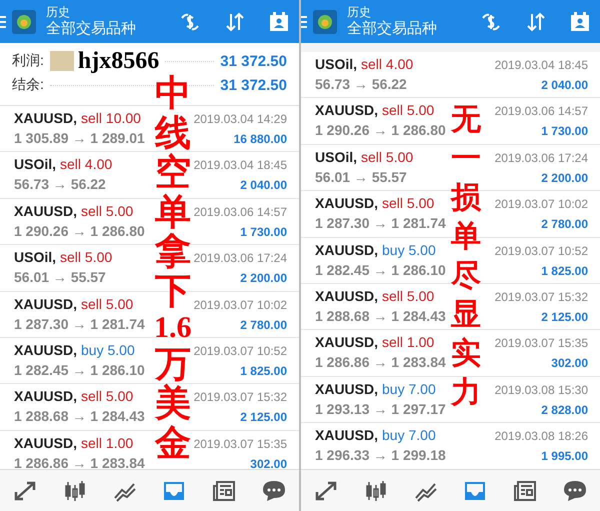 The height and width of the screenshot is (511, 600). What do you see at coordinates (359, 13) in the screenshot?
I see `screen-title: 历史` at bounding box center [359, 13].